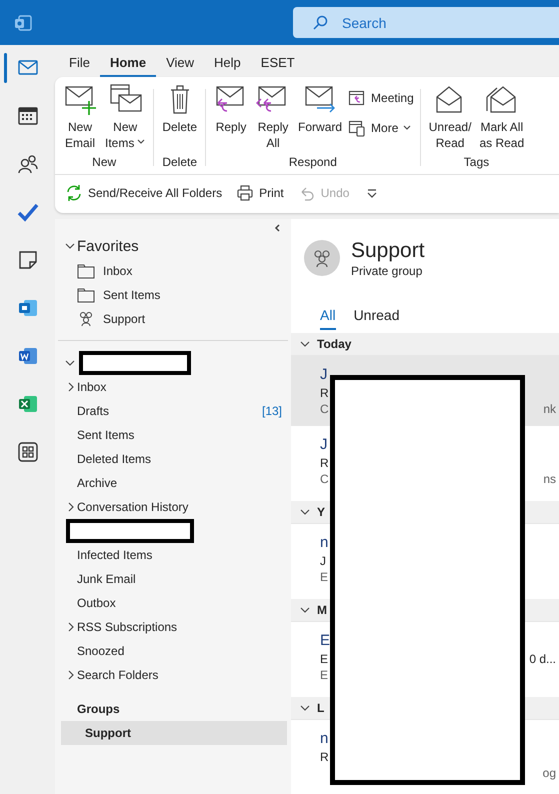 Image resolution: width=559 pixels, height=794 pixels. What do you see at coordinates (27, 452) in the screenshot?
I see `grid-icon` at bounding box center [27, 452].